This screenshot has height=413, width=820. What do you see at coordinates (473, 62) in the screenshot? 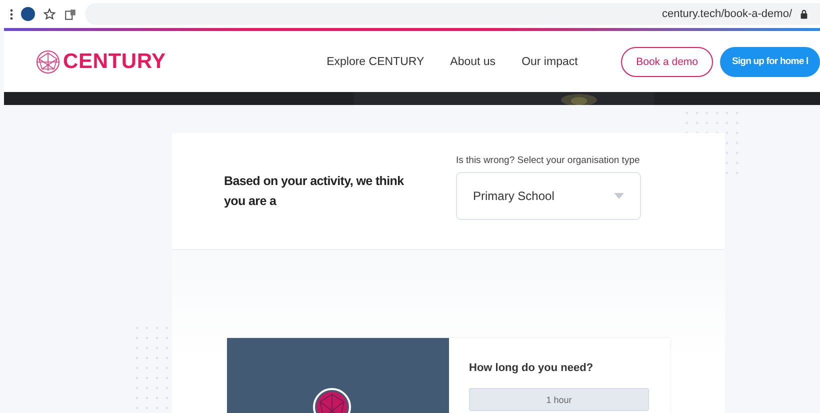
I see `nav-link: About us` at bounding box center [473, 62].